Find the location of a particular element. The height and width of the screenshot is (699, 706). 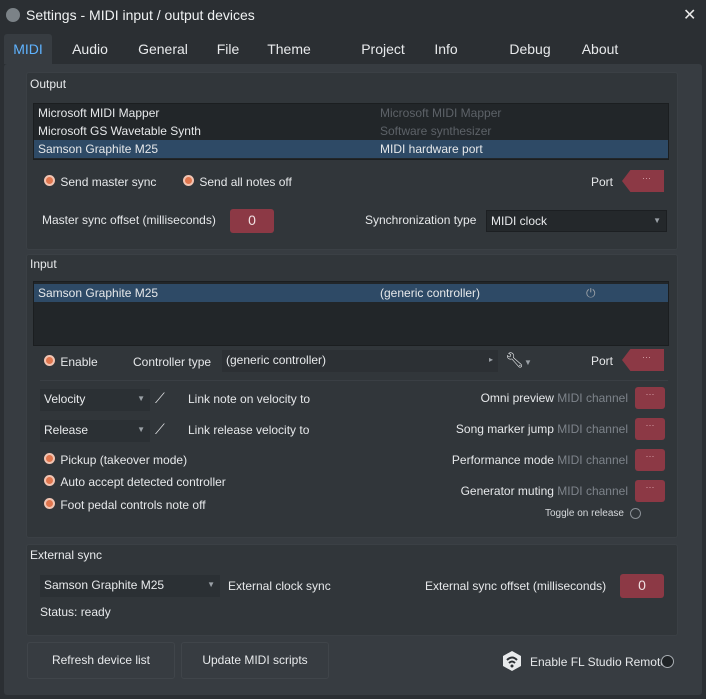

tab-file: File is located at coordinates (228, 49).